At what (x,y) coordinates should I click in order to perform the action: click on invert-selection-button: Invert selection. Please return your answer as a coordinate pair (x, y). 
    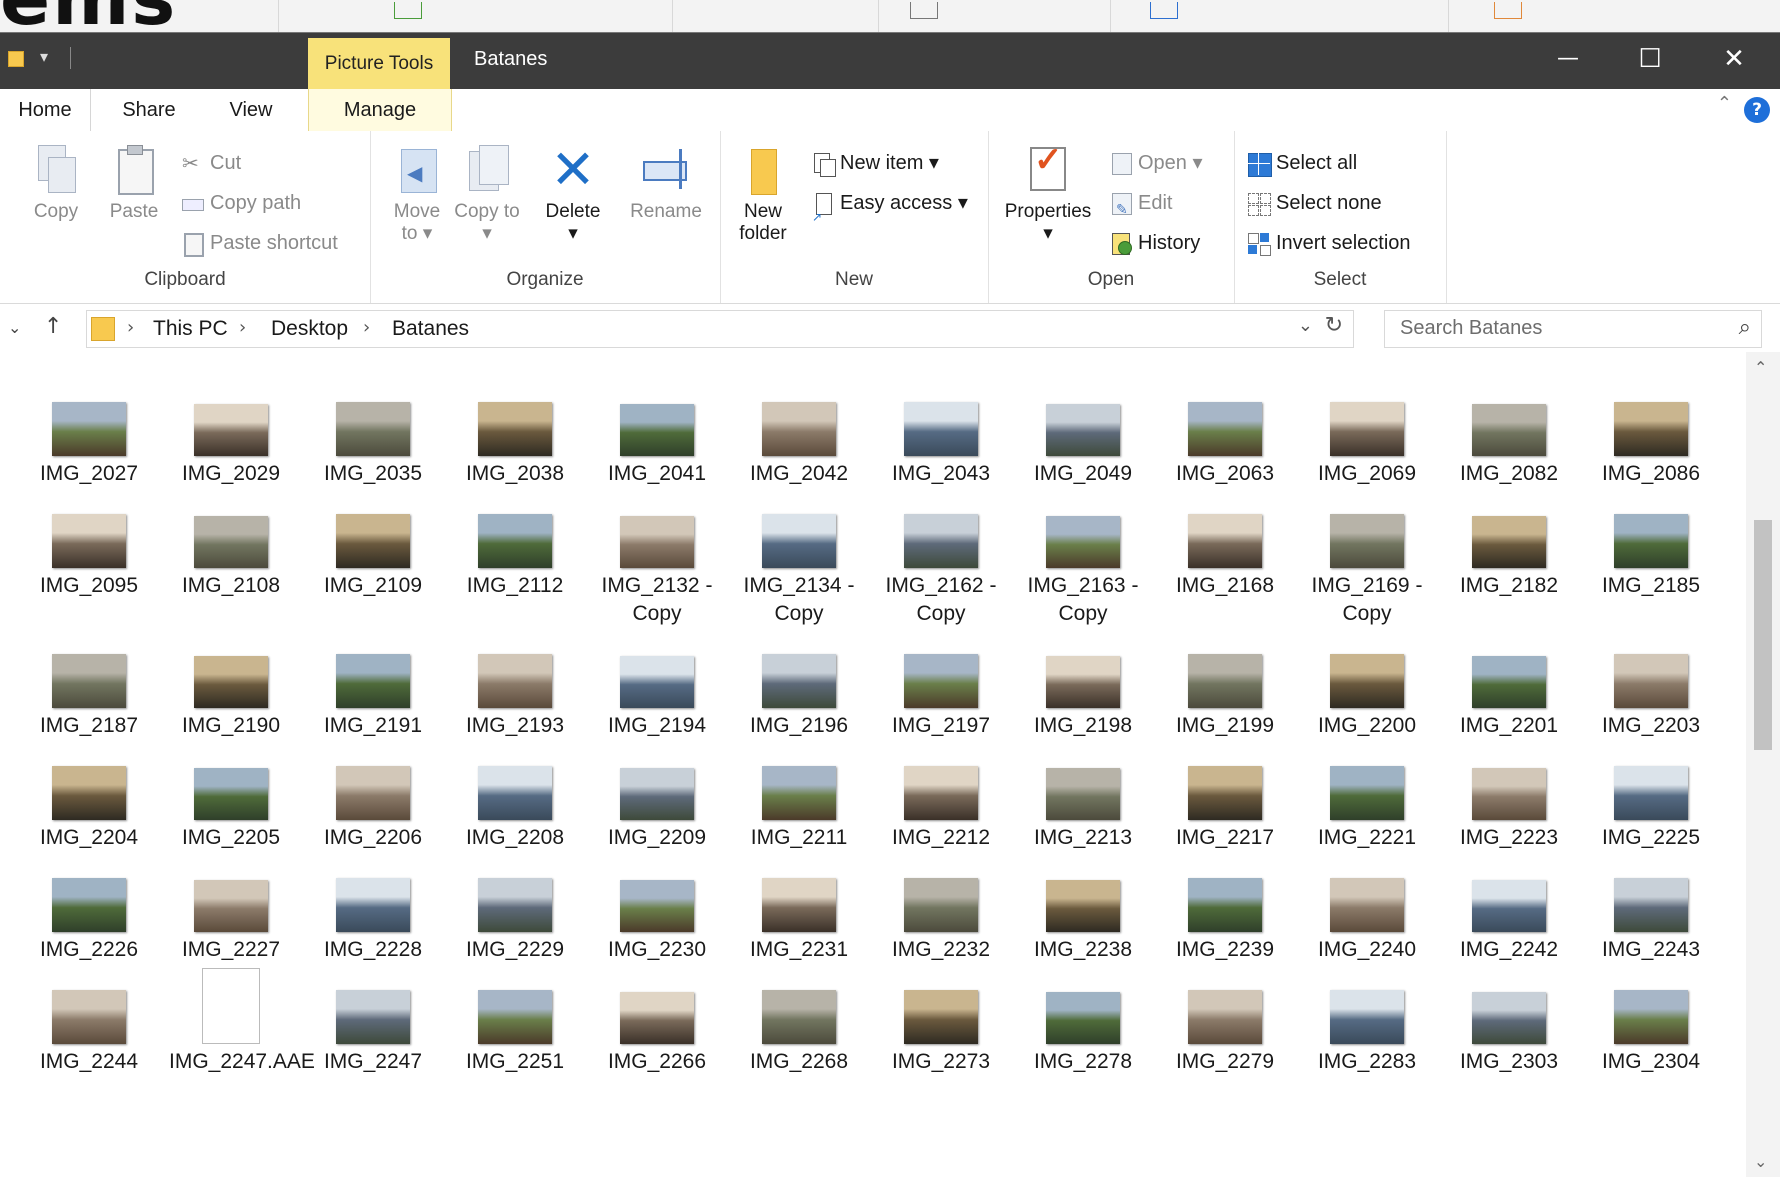
    Looking at the image, I should click on (1329, 243).